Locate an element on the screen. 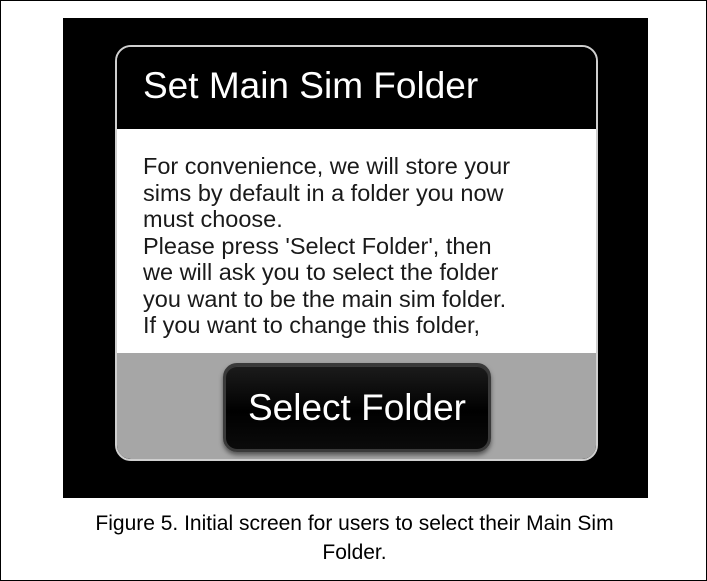  select-folder-button: Select Folder is located at coordinates (357, 407).